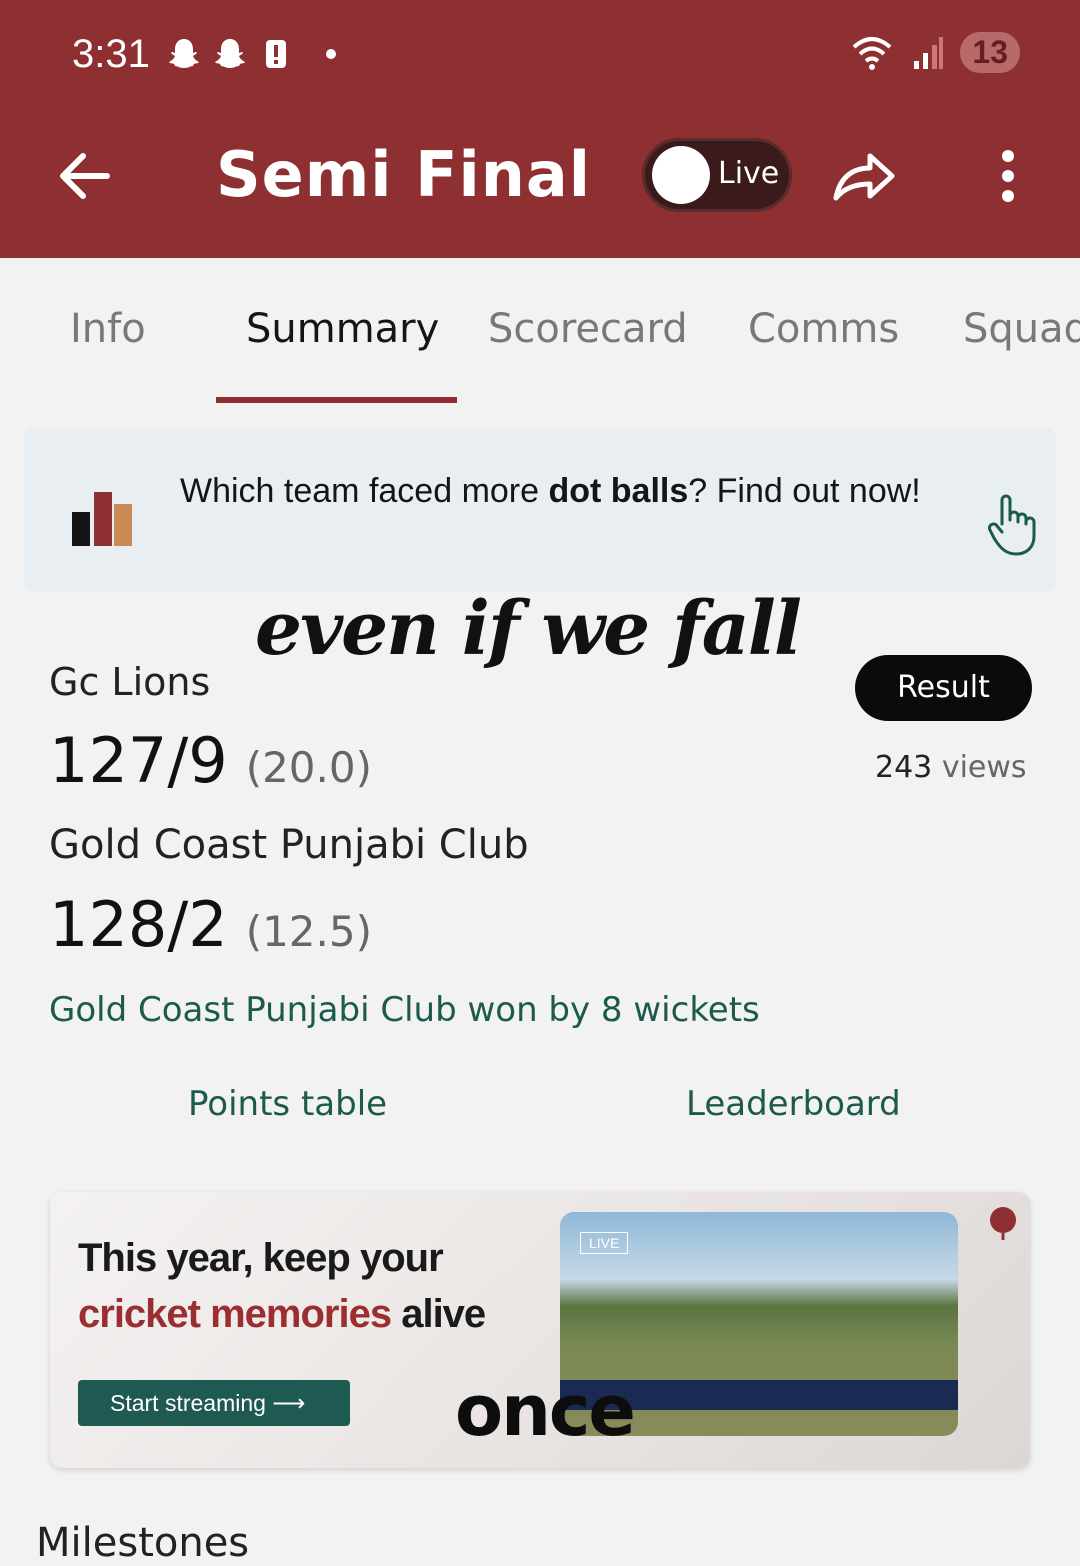  I want to click on wifi-icon, so click(872, 53).